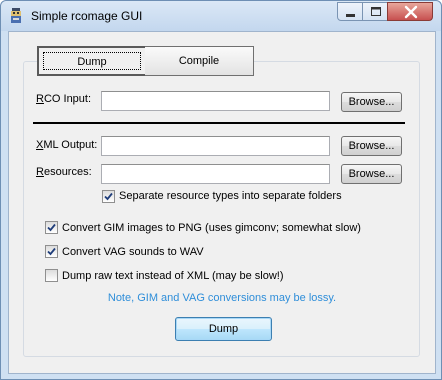 This screenshot has height=380, width=442. What do you see at coordinates (215, 146) in the screenshot?
I see `xml-output-field` at bounding box center [215, 146].